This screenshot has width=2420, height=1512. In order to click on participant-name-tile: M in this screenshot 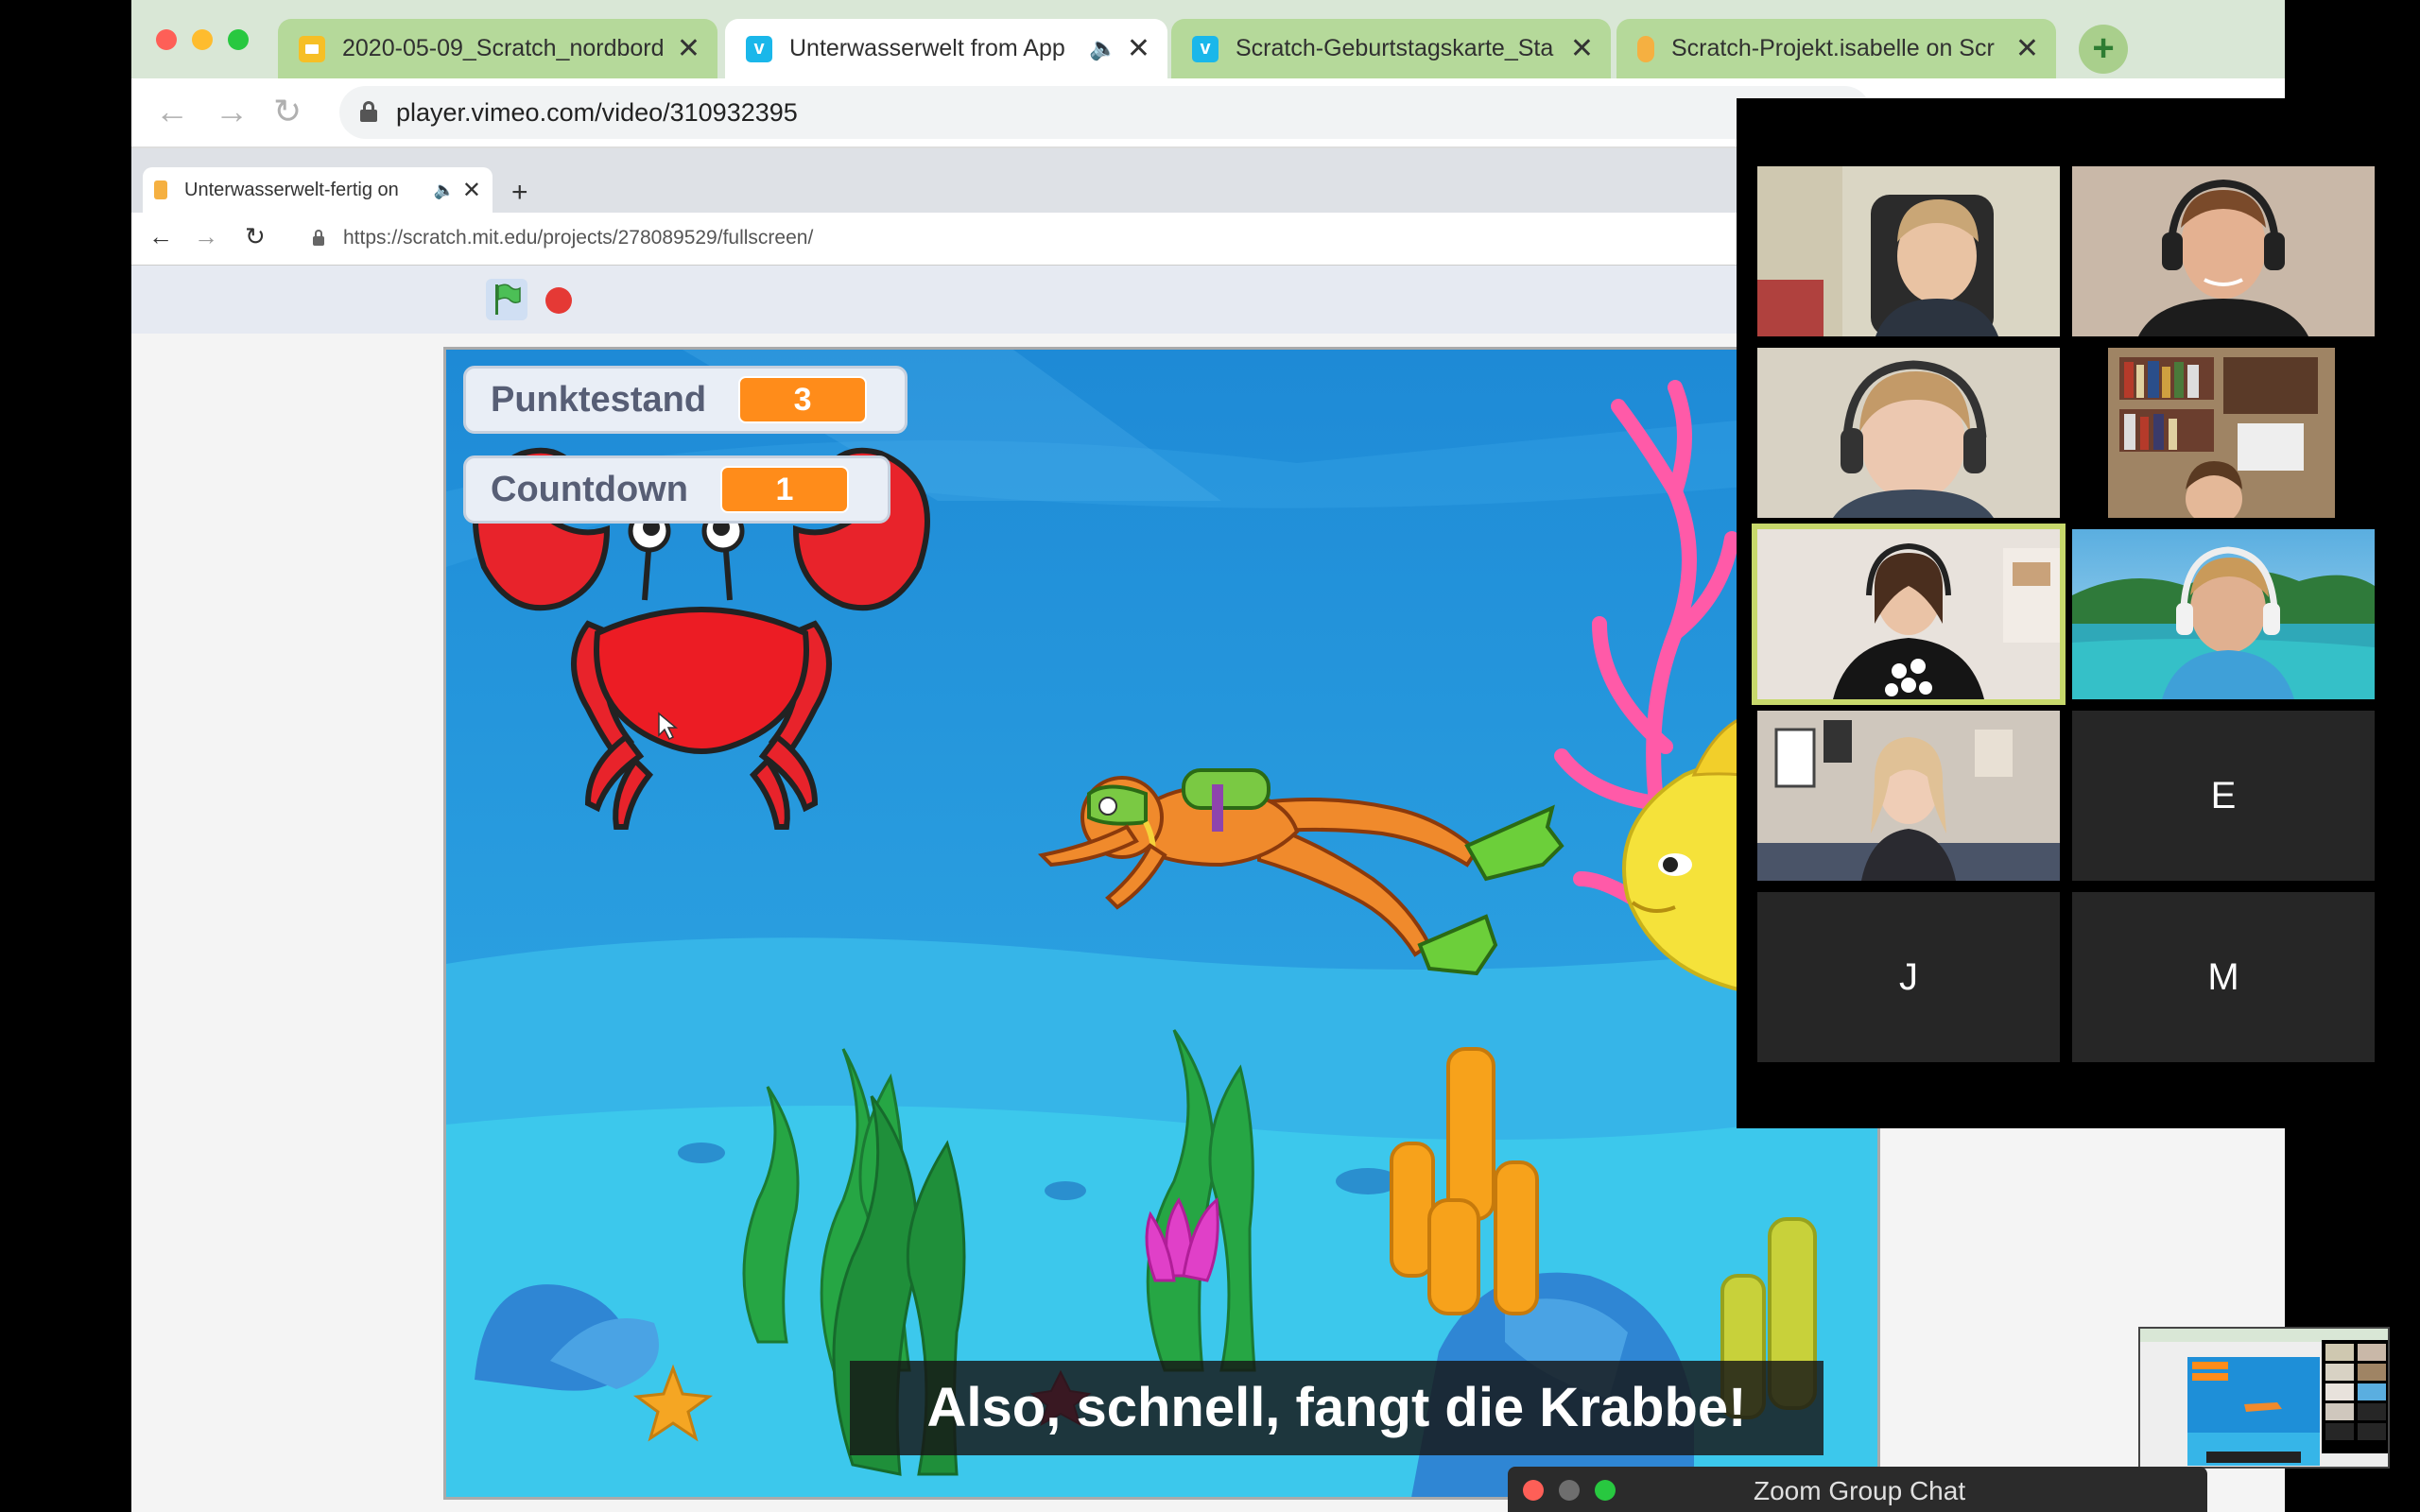, I will do `click(2224, 977)`.